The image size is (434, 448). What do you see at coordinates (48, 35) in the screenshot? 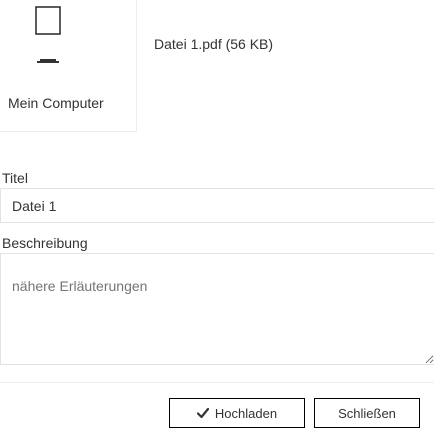
I see `computer-icon` at bounding box center [48, 35].